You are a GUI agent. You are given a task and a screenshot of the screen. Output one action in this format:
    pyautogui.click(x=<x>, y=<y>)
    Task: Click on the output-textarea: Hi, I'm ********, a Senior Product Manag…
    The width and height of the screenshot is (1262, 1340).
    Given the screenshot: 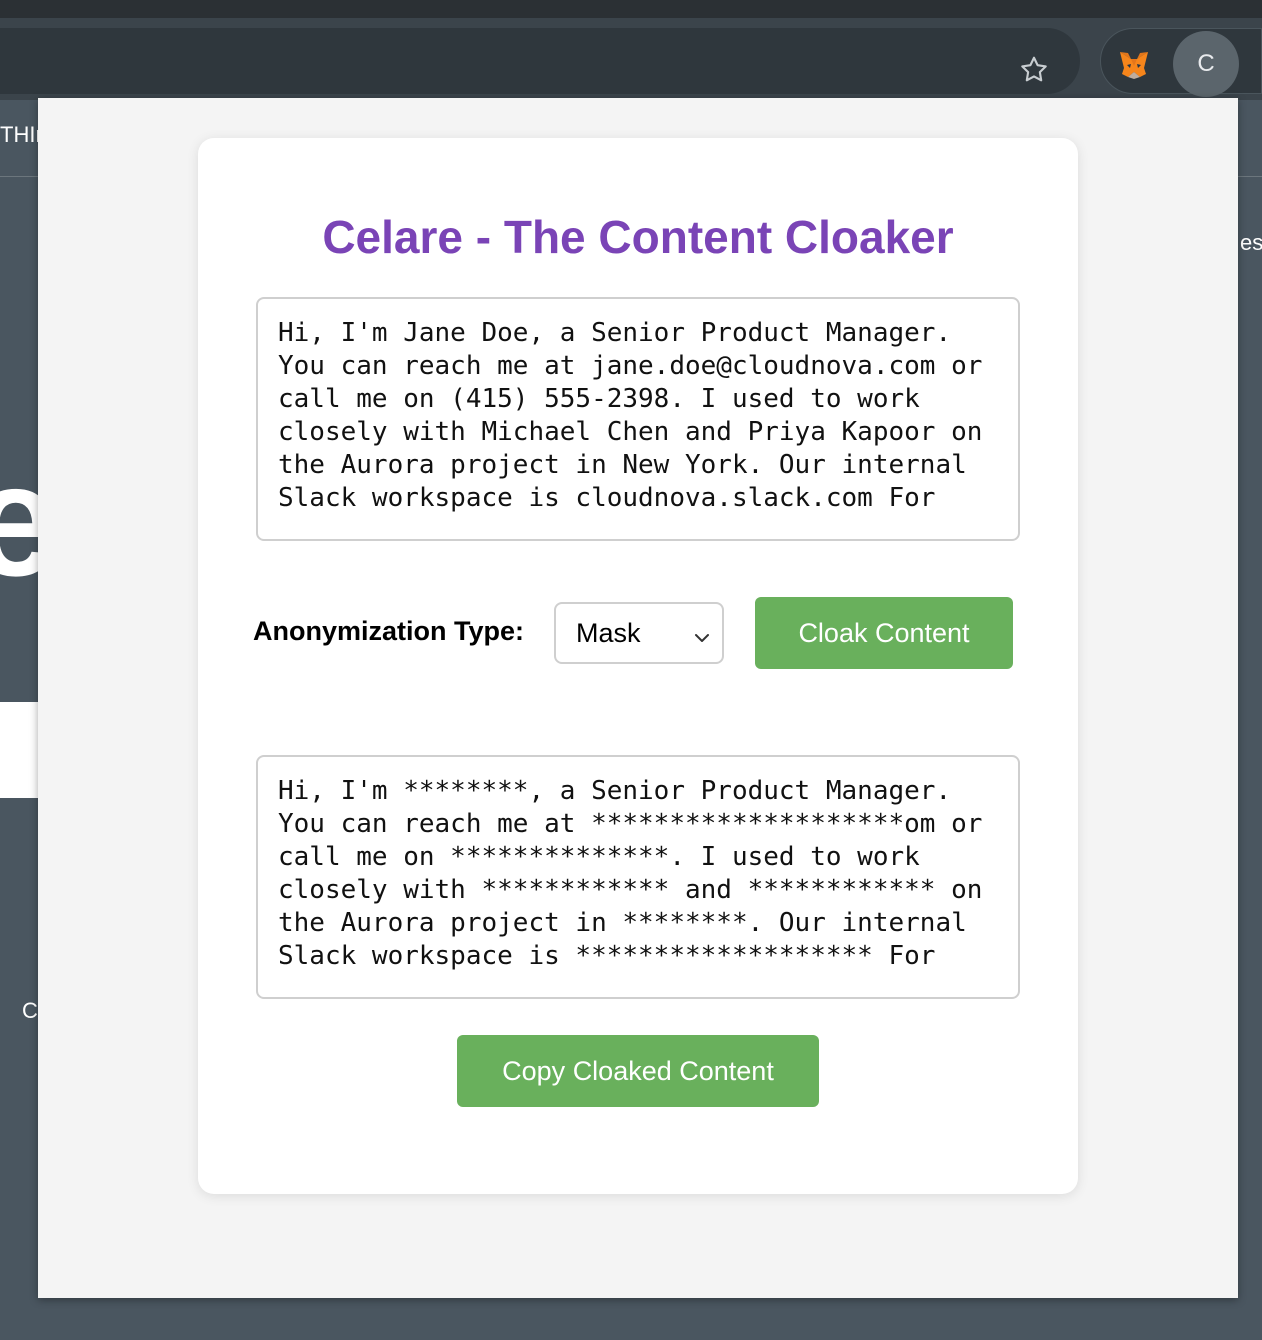 What is the action you would take?
    pyautogui.click(x=638, y=877)
    